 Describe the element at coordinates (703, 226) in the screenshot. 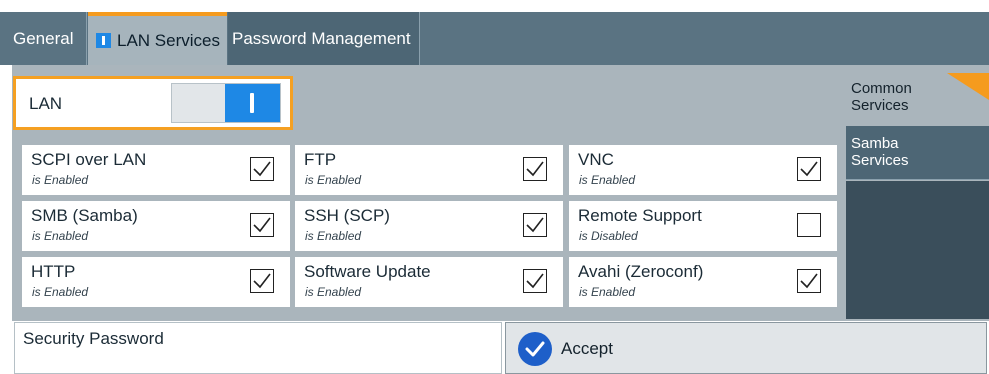

I see `service-remote-support: Remote Support is Disabled` at that location.